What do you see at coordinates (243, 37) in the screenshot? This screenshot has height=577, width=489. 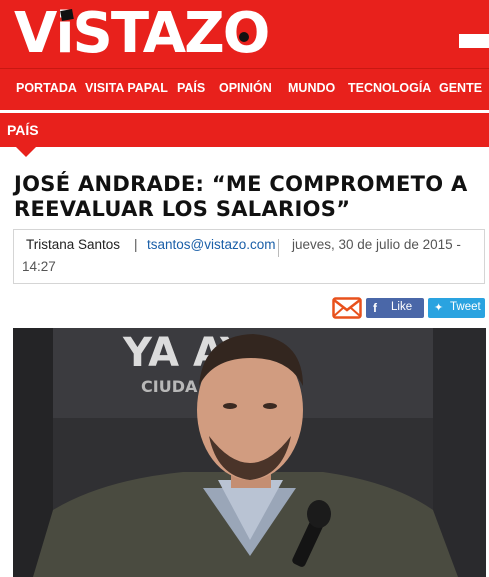 I see `logo-o-center` at bounding box center [243, 37].